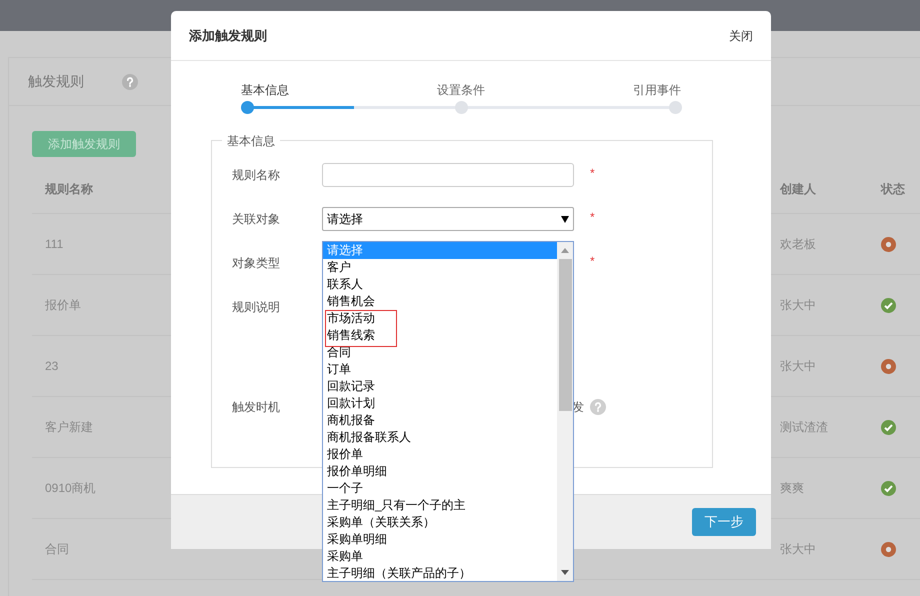  Describe the element at coordinates (893, 189) in the screenshot. I see `column-header: 状态` at that location.